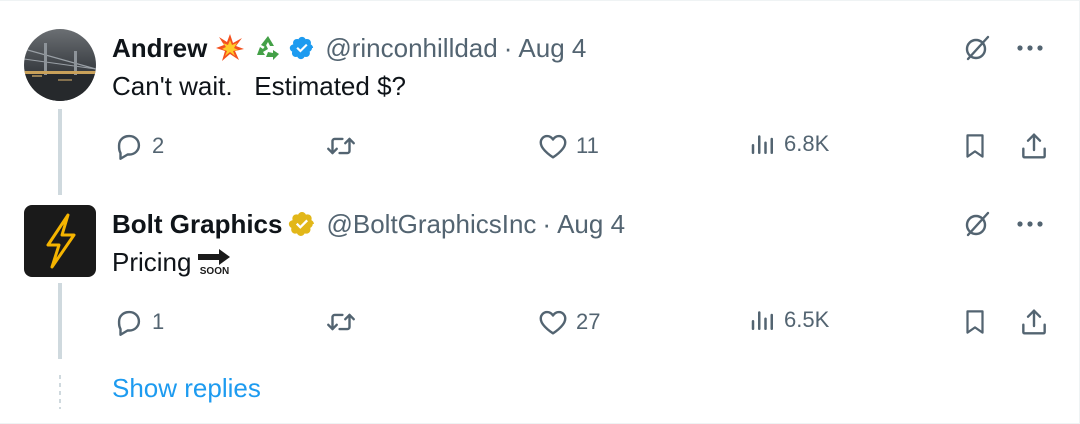 This screenshot has height=424, width=1080. Describe the element at coordinates (186, 388) in the screenshot. I see `show-replies-link: Show replies` at that location.